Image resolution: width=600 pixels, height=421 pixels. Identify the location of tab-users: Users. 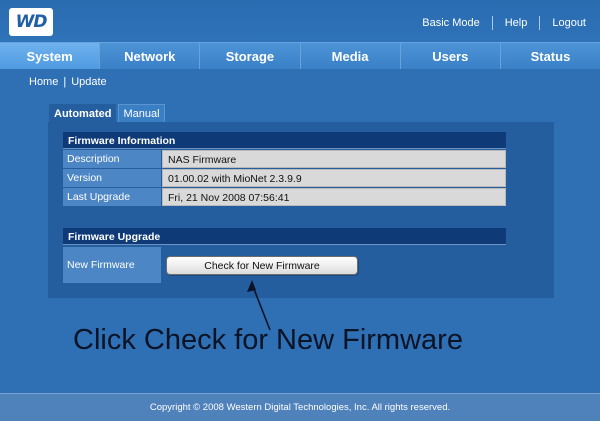
(450, 56).